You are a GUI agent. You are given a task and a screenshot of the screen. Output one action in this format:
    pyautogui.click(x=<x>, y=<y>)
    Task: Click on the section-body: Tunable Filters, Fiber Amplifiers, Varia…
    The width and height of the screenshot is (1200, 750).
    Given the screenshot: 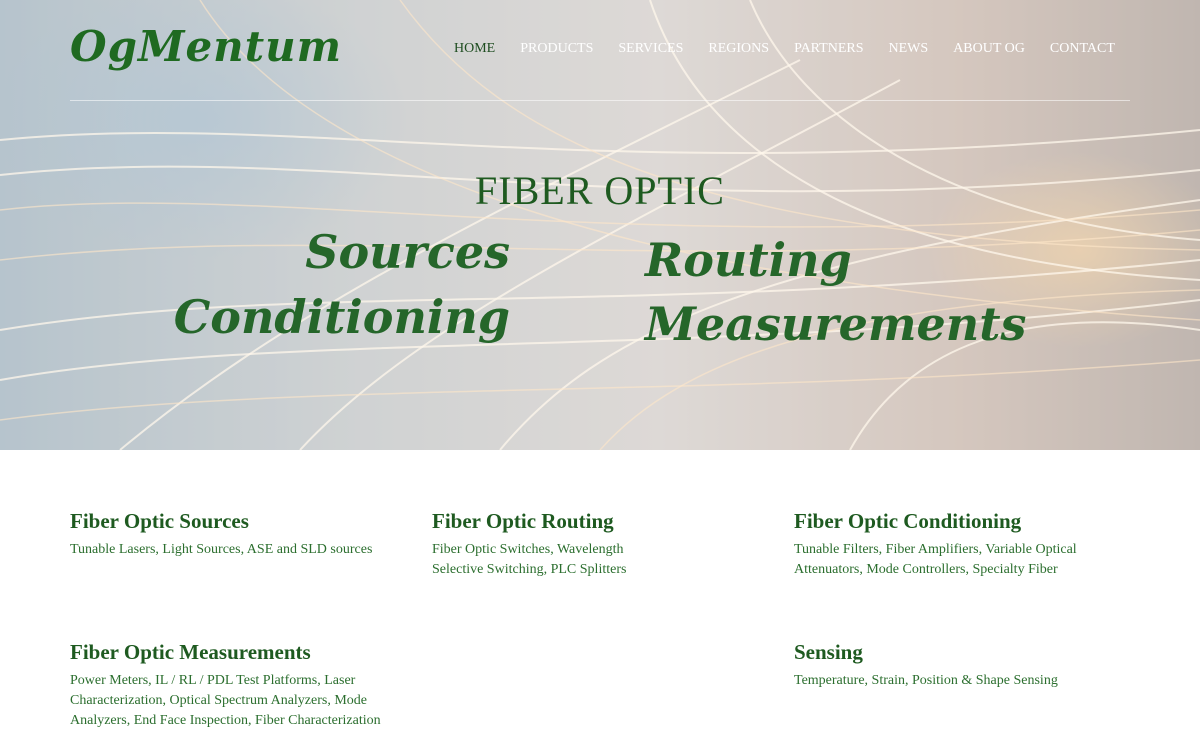 What is the action you would take?
    pyautogui.click(x=935, y=559)
    